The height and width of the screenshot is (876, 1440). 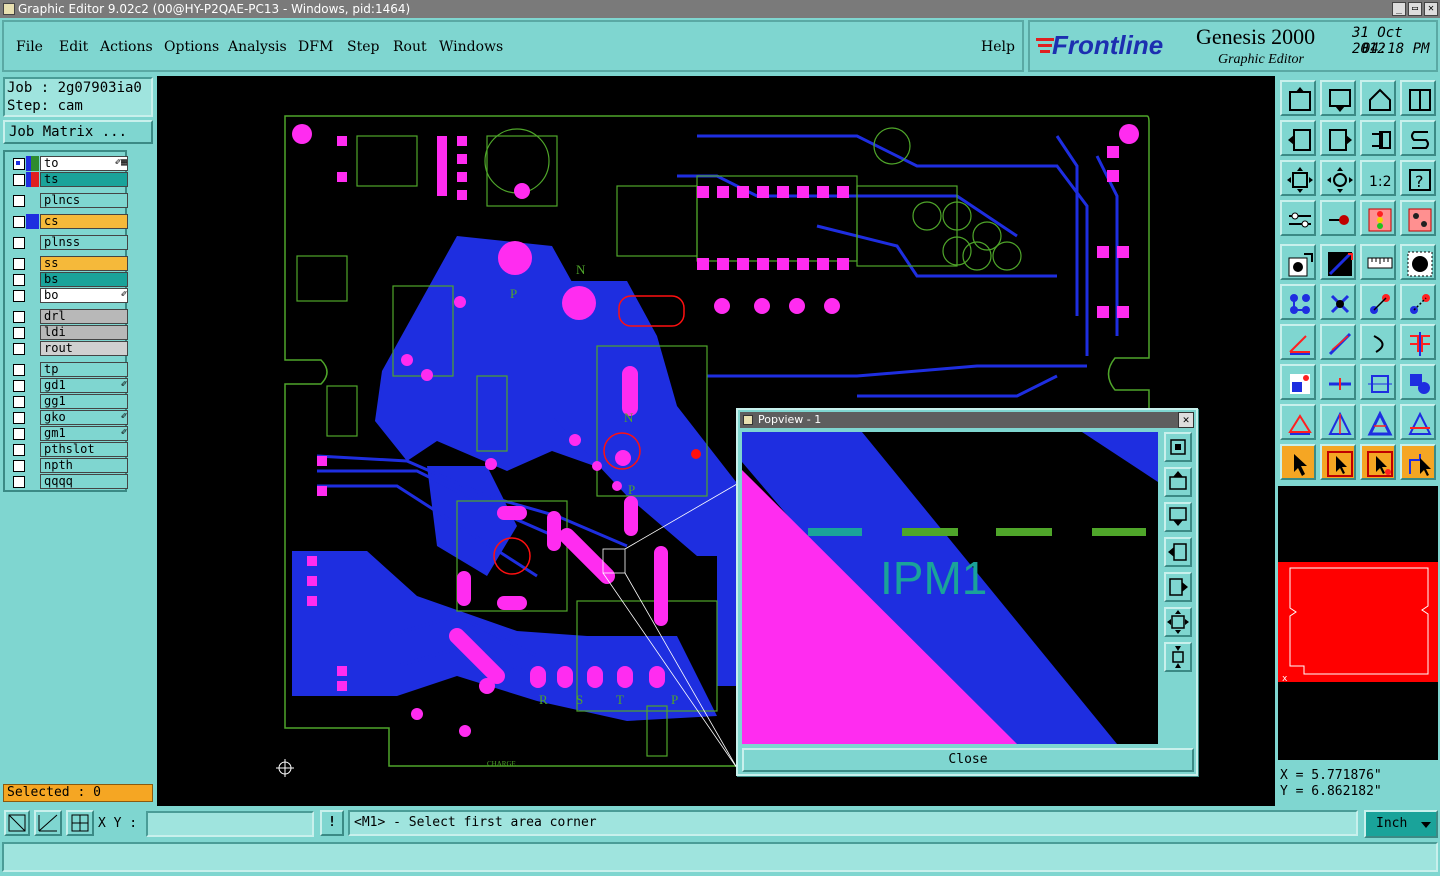 What do you see at coordinates (1178, 552) in the screenshot?
I see `popview-pan-left-button` at bounding box center [1178, 552].